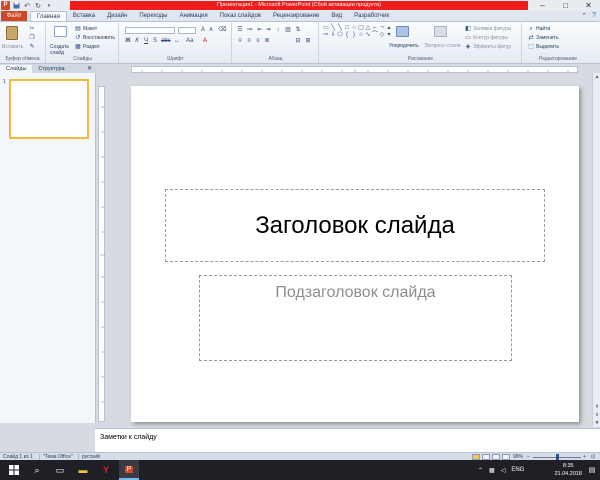 Image resolution: width=600 pixels, height=480 pixels. What do you see at coordinates (288, 30) in the screenshot?
I see `columns-icon: ▥` at bounding box center [288, 30].